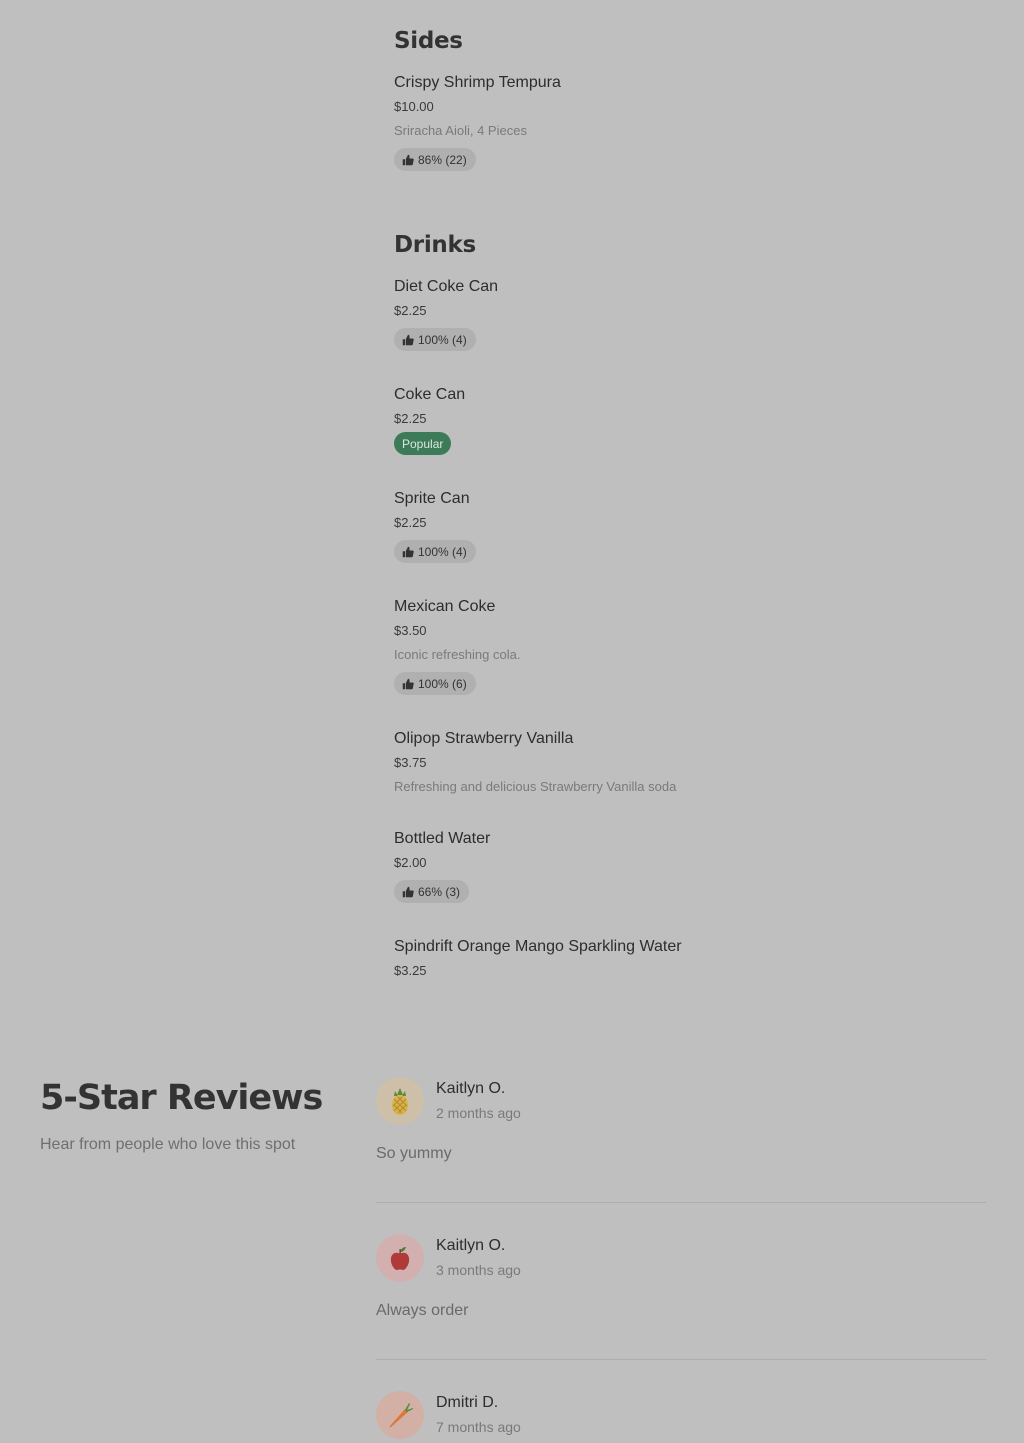 The width and height of the screenshot is (1024, 1443). Describe the element at coordinates (681, 1277) in the screenshot. I see `review-card: Kaitlyn O. 3 months ago Always order` at that location.